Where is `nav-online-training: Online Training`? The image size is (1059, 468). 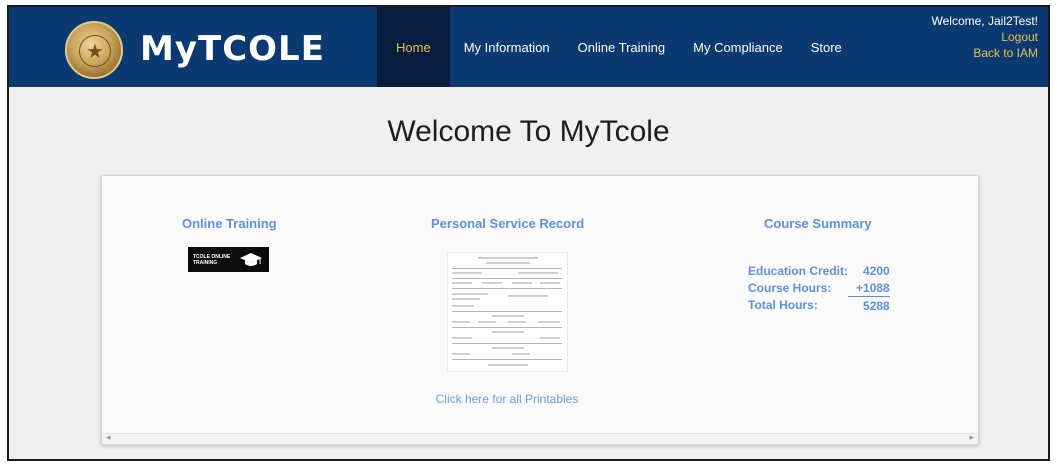 nav-online-training: Online Training is located at coordinates (621, 47).